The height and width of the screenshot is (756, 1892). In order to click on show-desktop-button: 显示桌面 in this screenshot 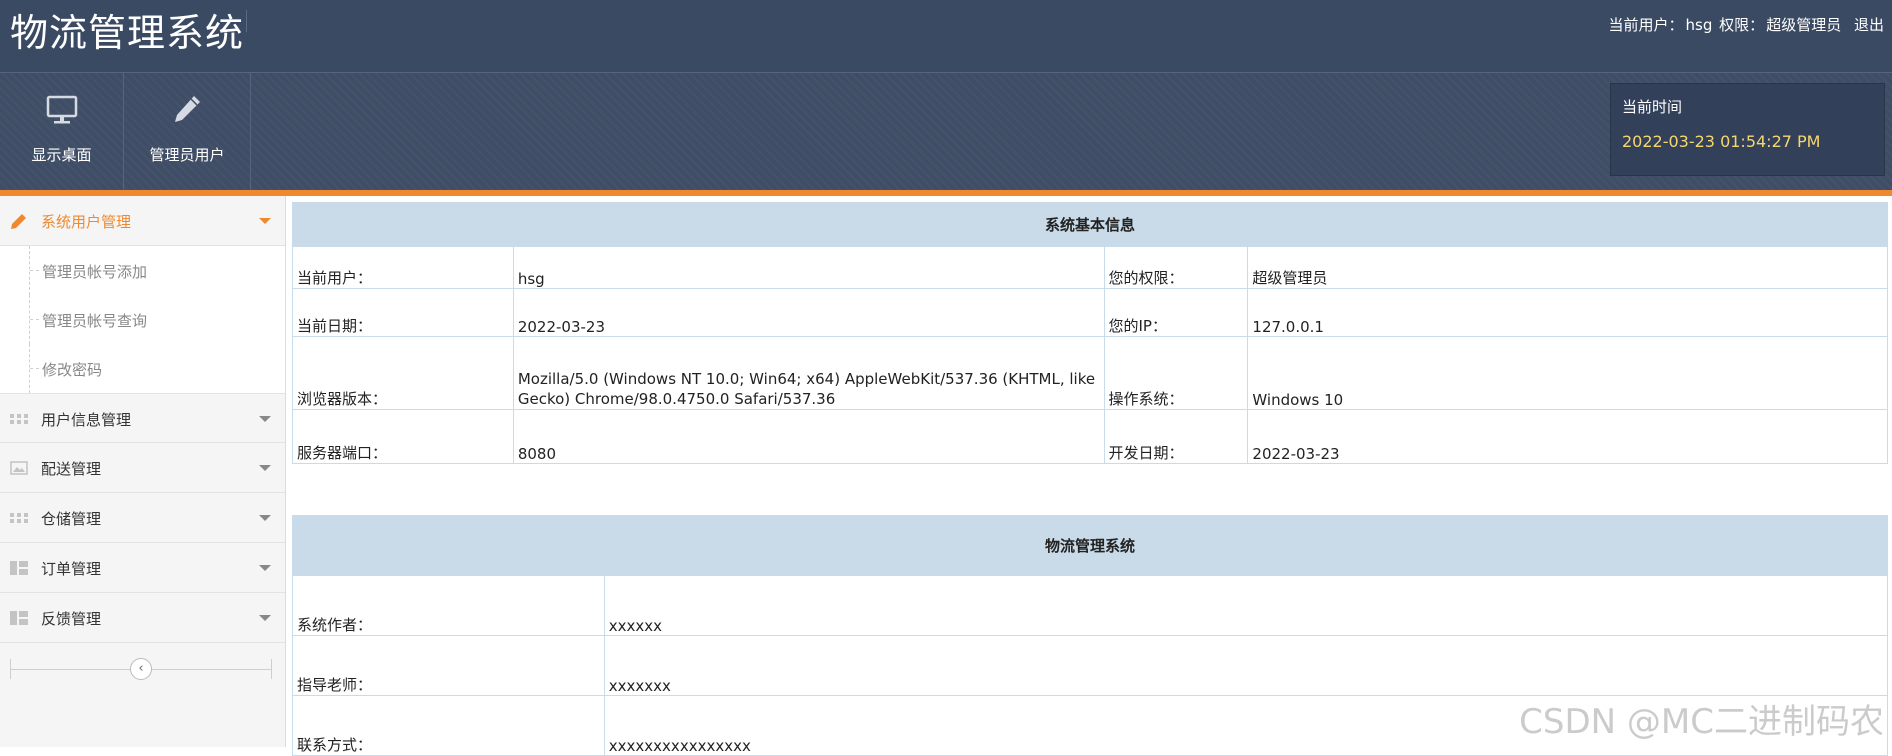, I will do `click(62, 131)`.